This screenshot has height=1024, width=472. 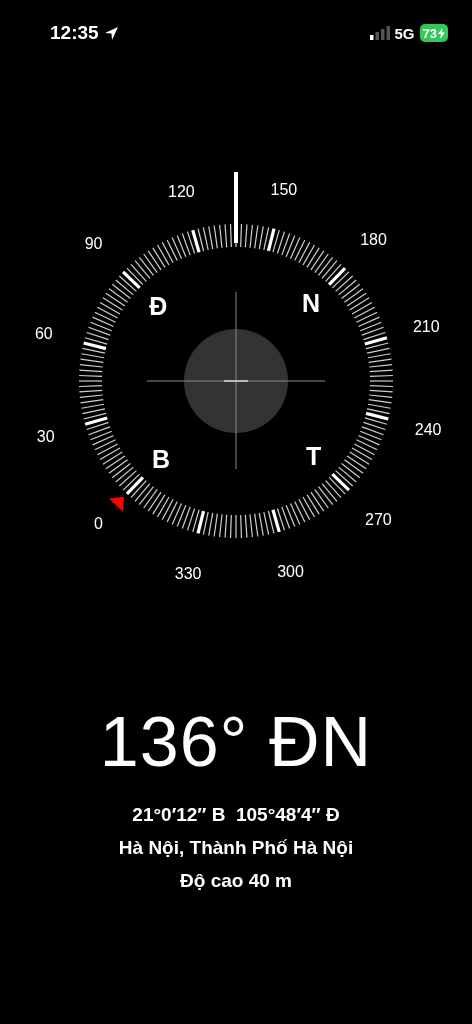 What do you see at coordinates (44, 334) in the screenshot?
I see `degree-label: 60` at bounding box center [44, 334].